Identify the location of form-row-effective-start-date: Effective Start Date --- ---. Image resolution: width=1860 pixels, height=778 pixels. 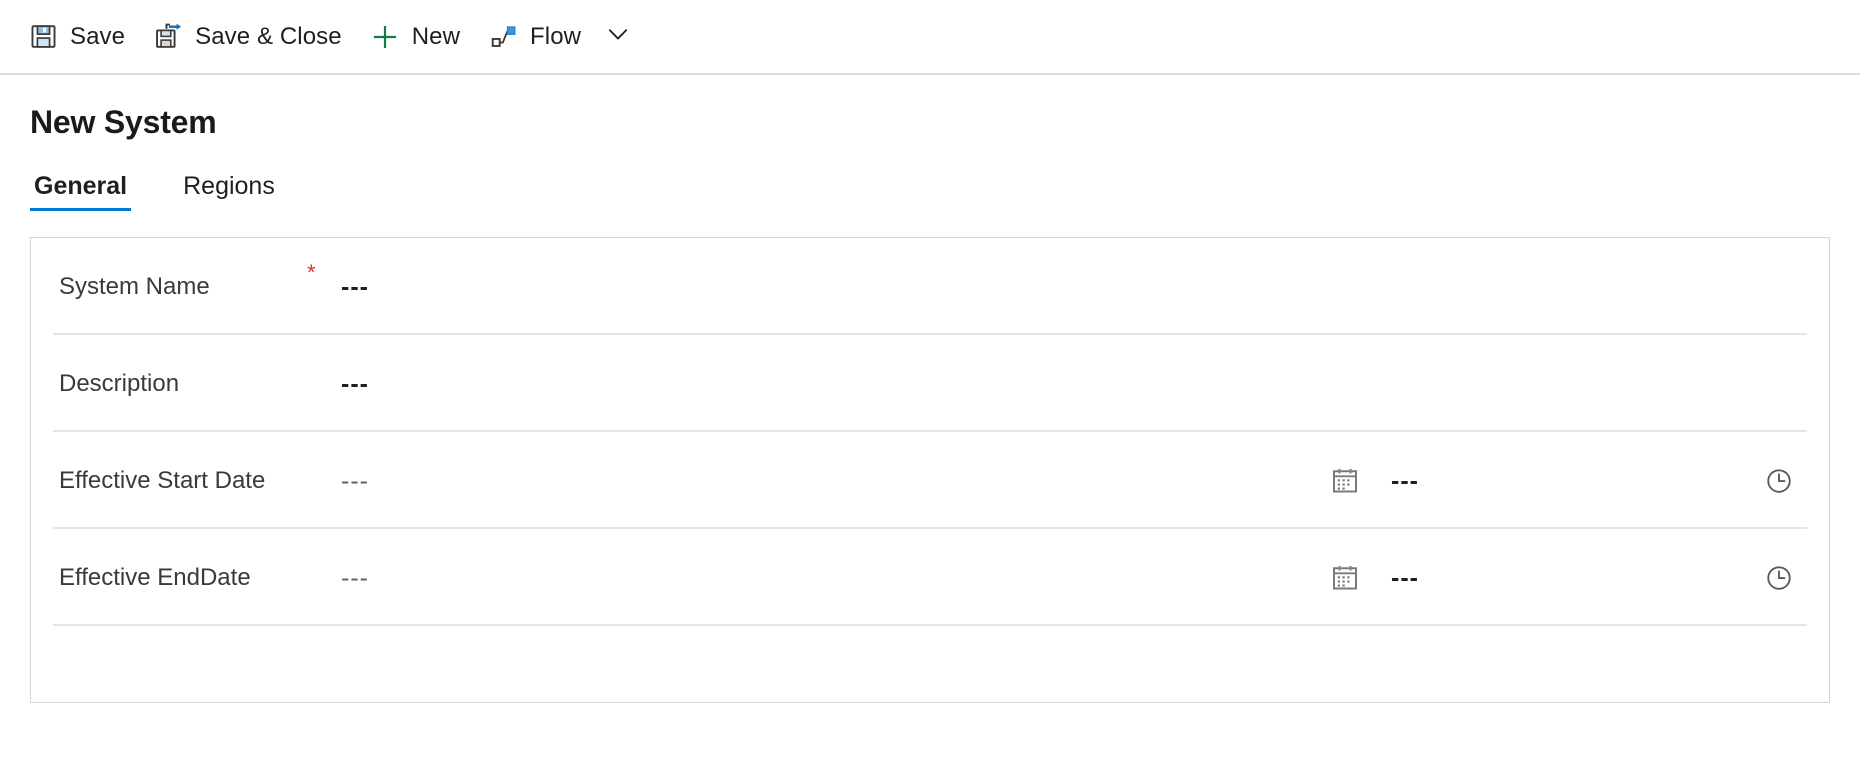
(930, 480).